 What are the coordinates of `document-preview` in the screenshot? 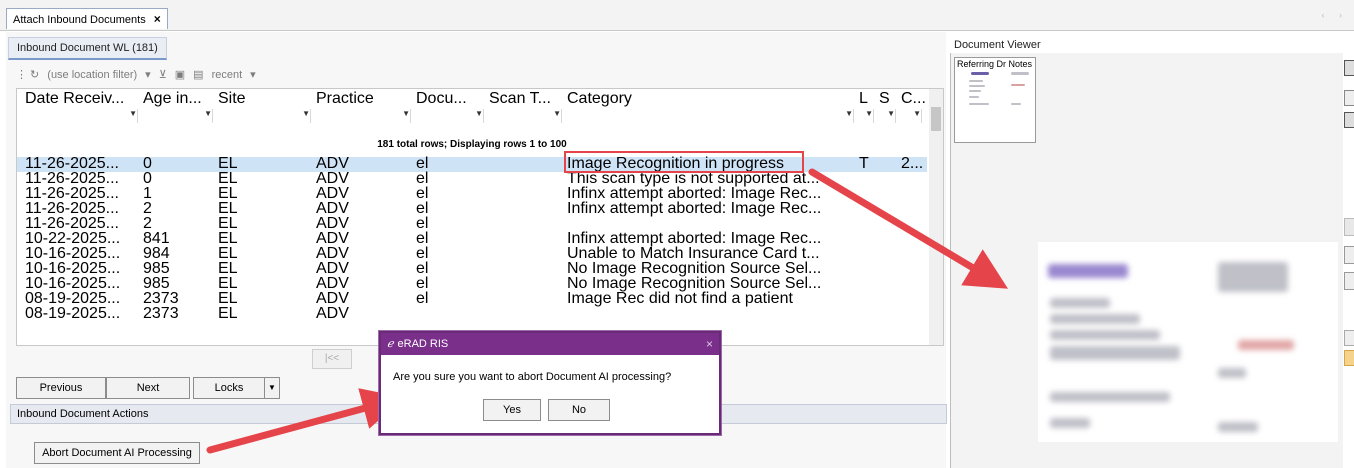 It's located at (1188, 342).